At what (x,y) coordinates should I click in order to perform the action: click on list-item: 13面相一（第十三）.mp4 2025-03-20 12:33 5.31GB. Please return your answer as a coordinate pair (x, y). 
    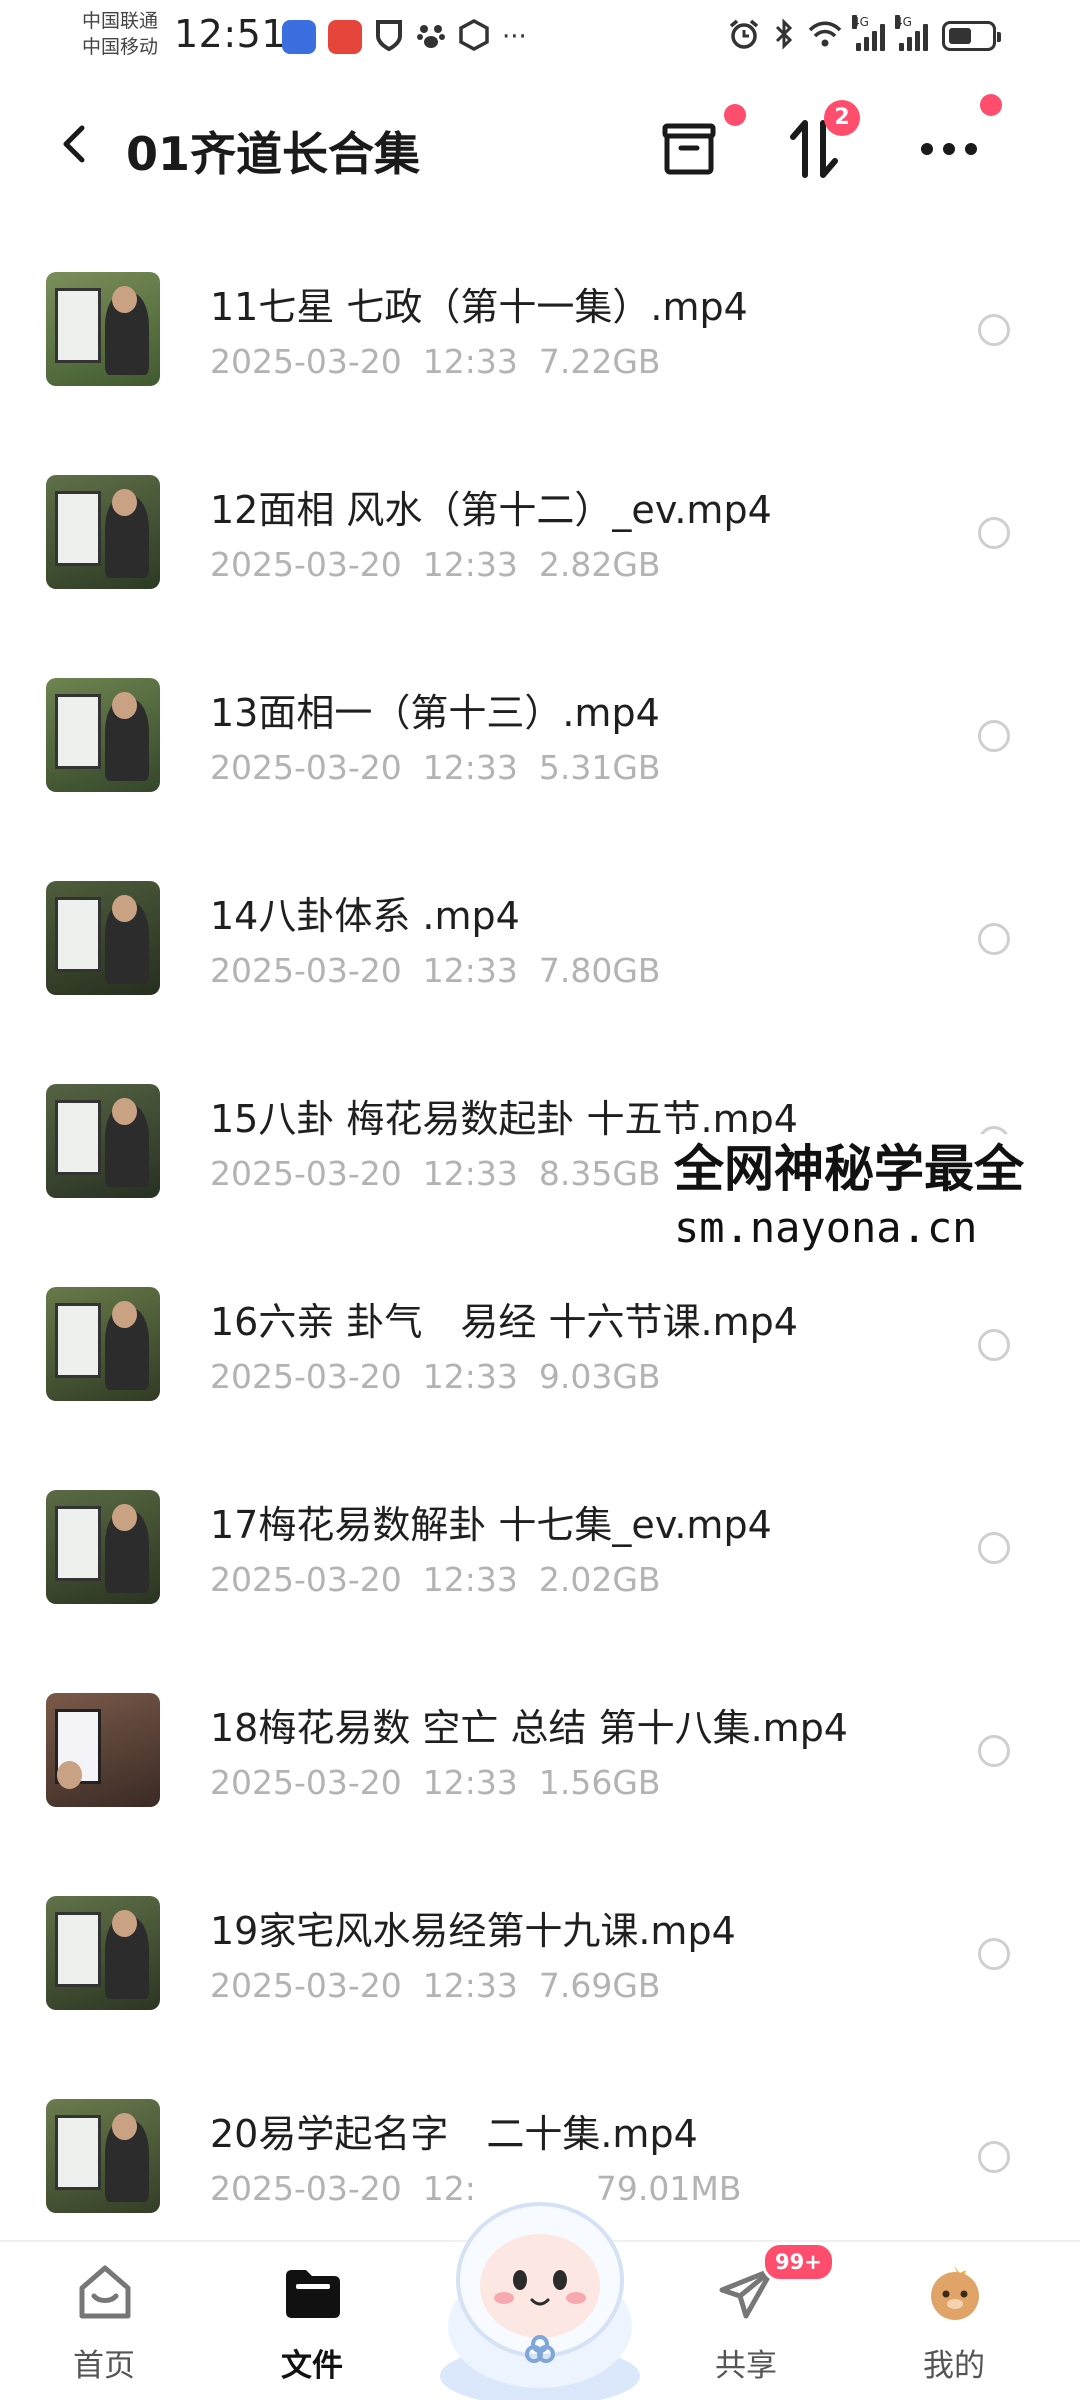
    Looking at the image, I should click on (540, 737).